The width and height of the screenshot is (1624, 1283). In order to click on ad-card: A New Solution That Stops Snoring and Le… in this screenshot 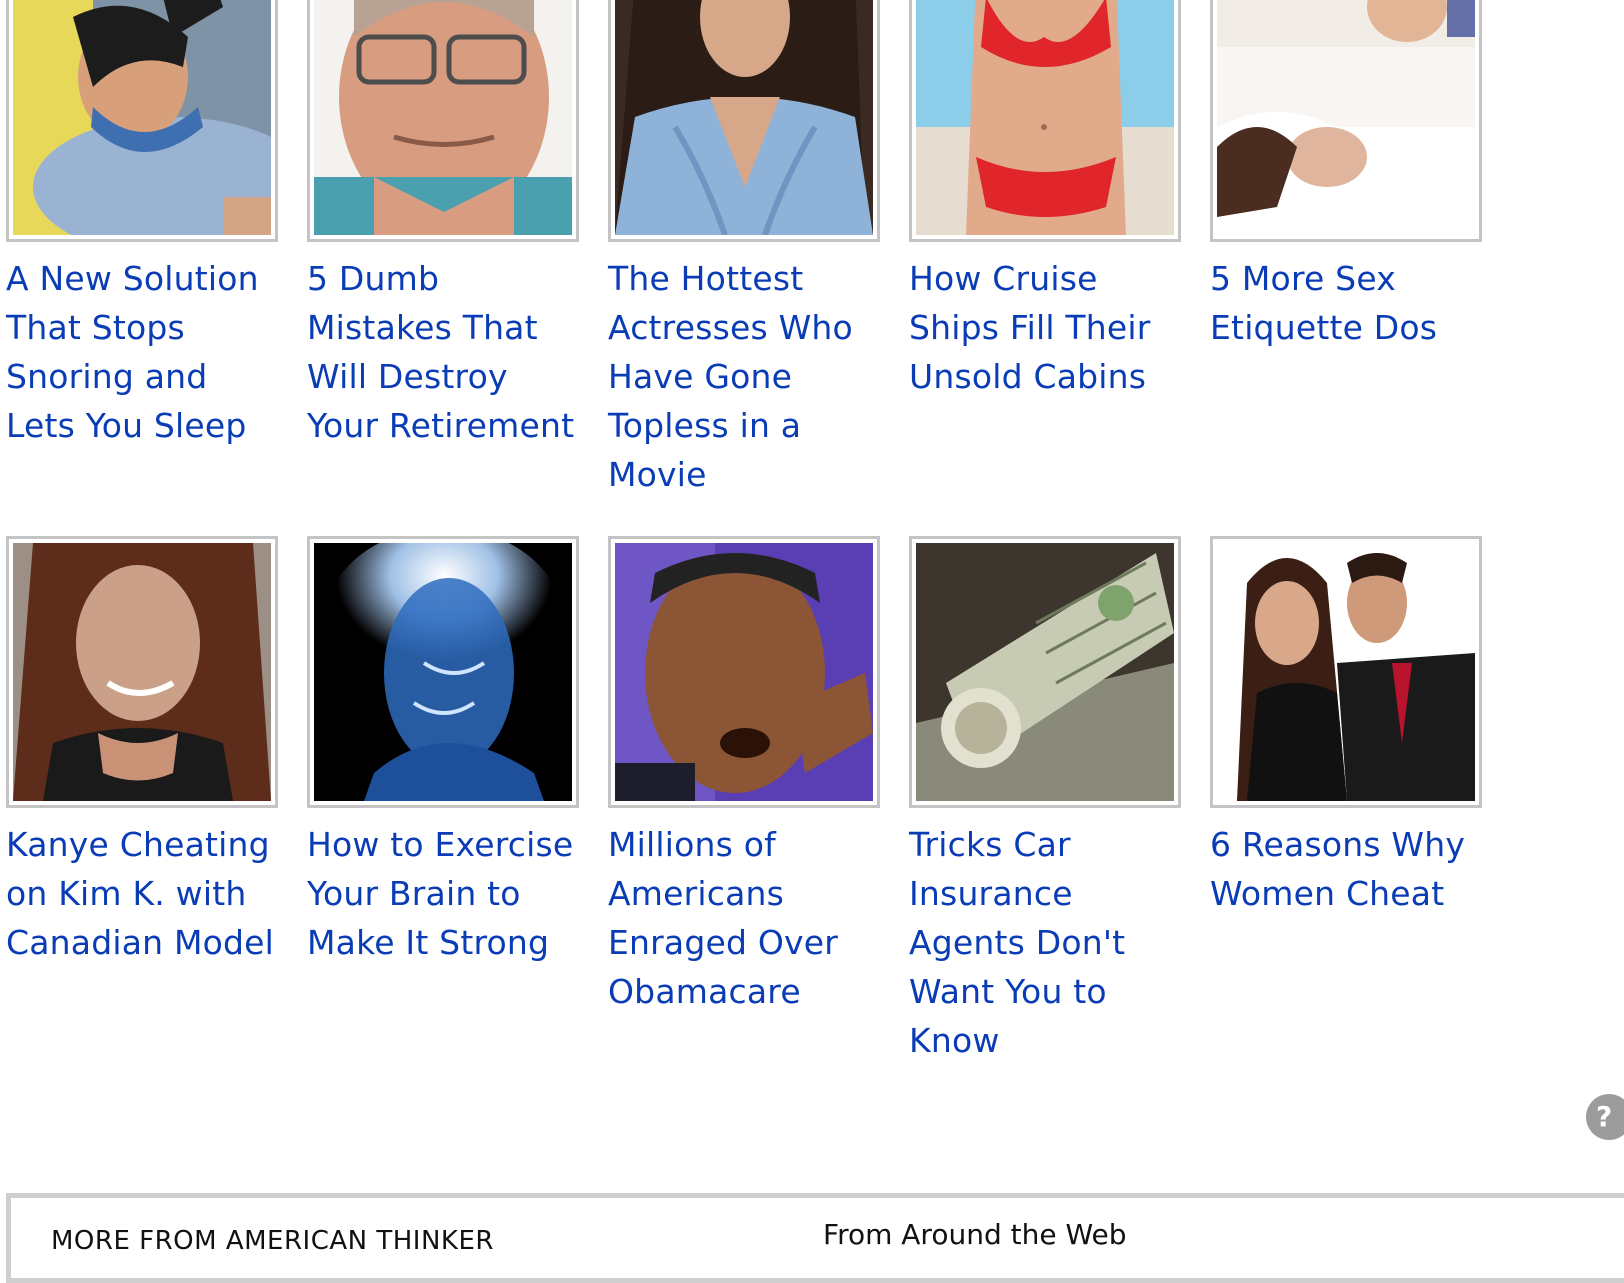, I will do `click(142, 225)`.